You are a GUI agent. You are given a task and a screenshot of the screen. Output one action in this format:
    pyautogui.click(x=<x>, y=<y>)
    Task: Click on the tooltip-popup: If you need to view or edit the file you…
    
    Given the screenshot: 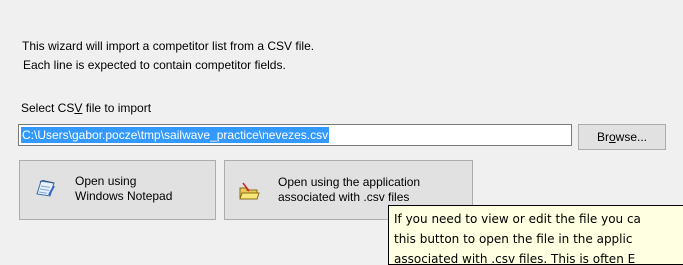 What is the action you would take?
    pyautogui.click(x=535, y=235)
    